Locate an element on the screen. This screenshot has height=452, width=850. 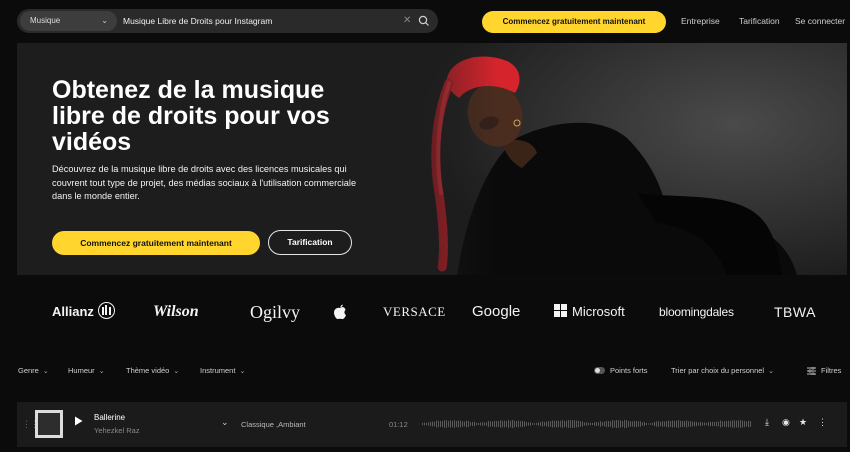
filter-genre: Genre ⌄ is located at coordinates (33, 371).